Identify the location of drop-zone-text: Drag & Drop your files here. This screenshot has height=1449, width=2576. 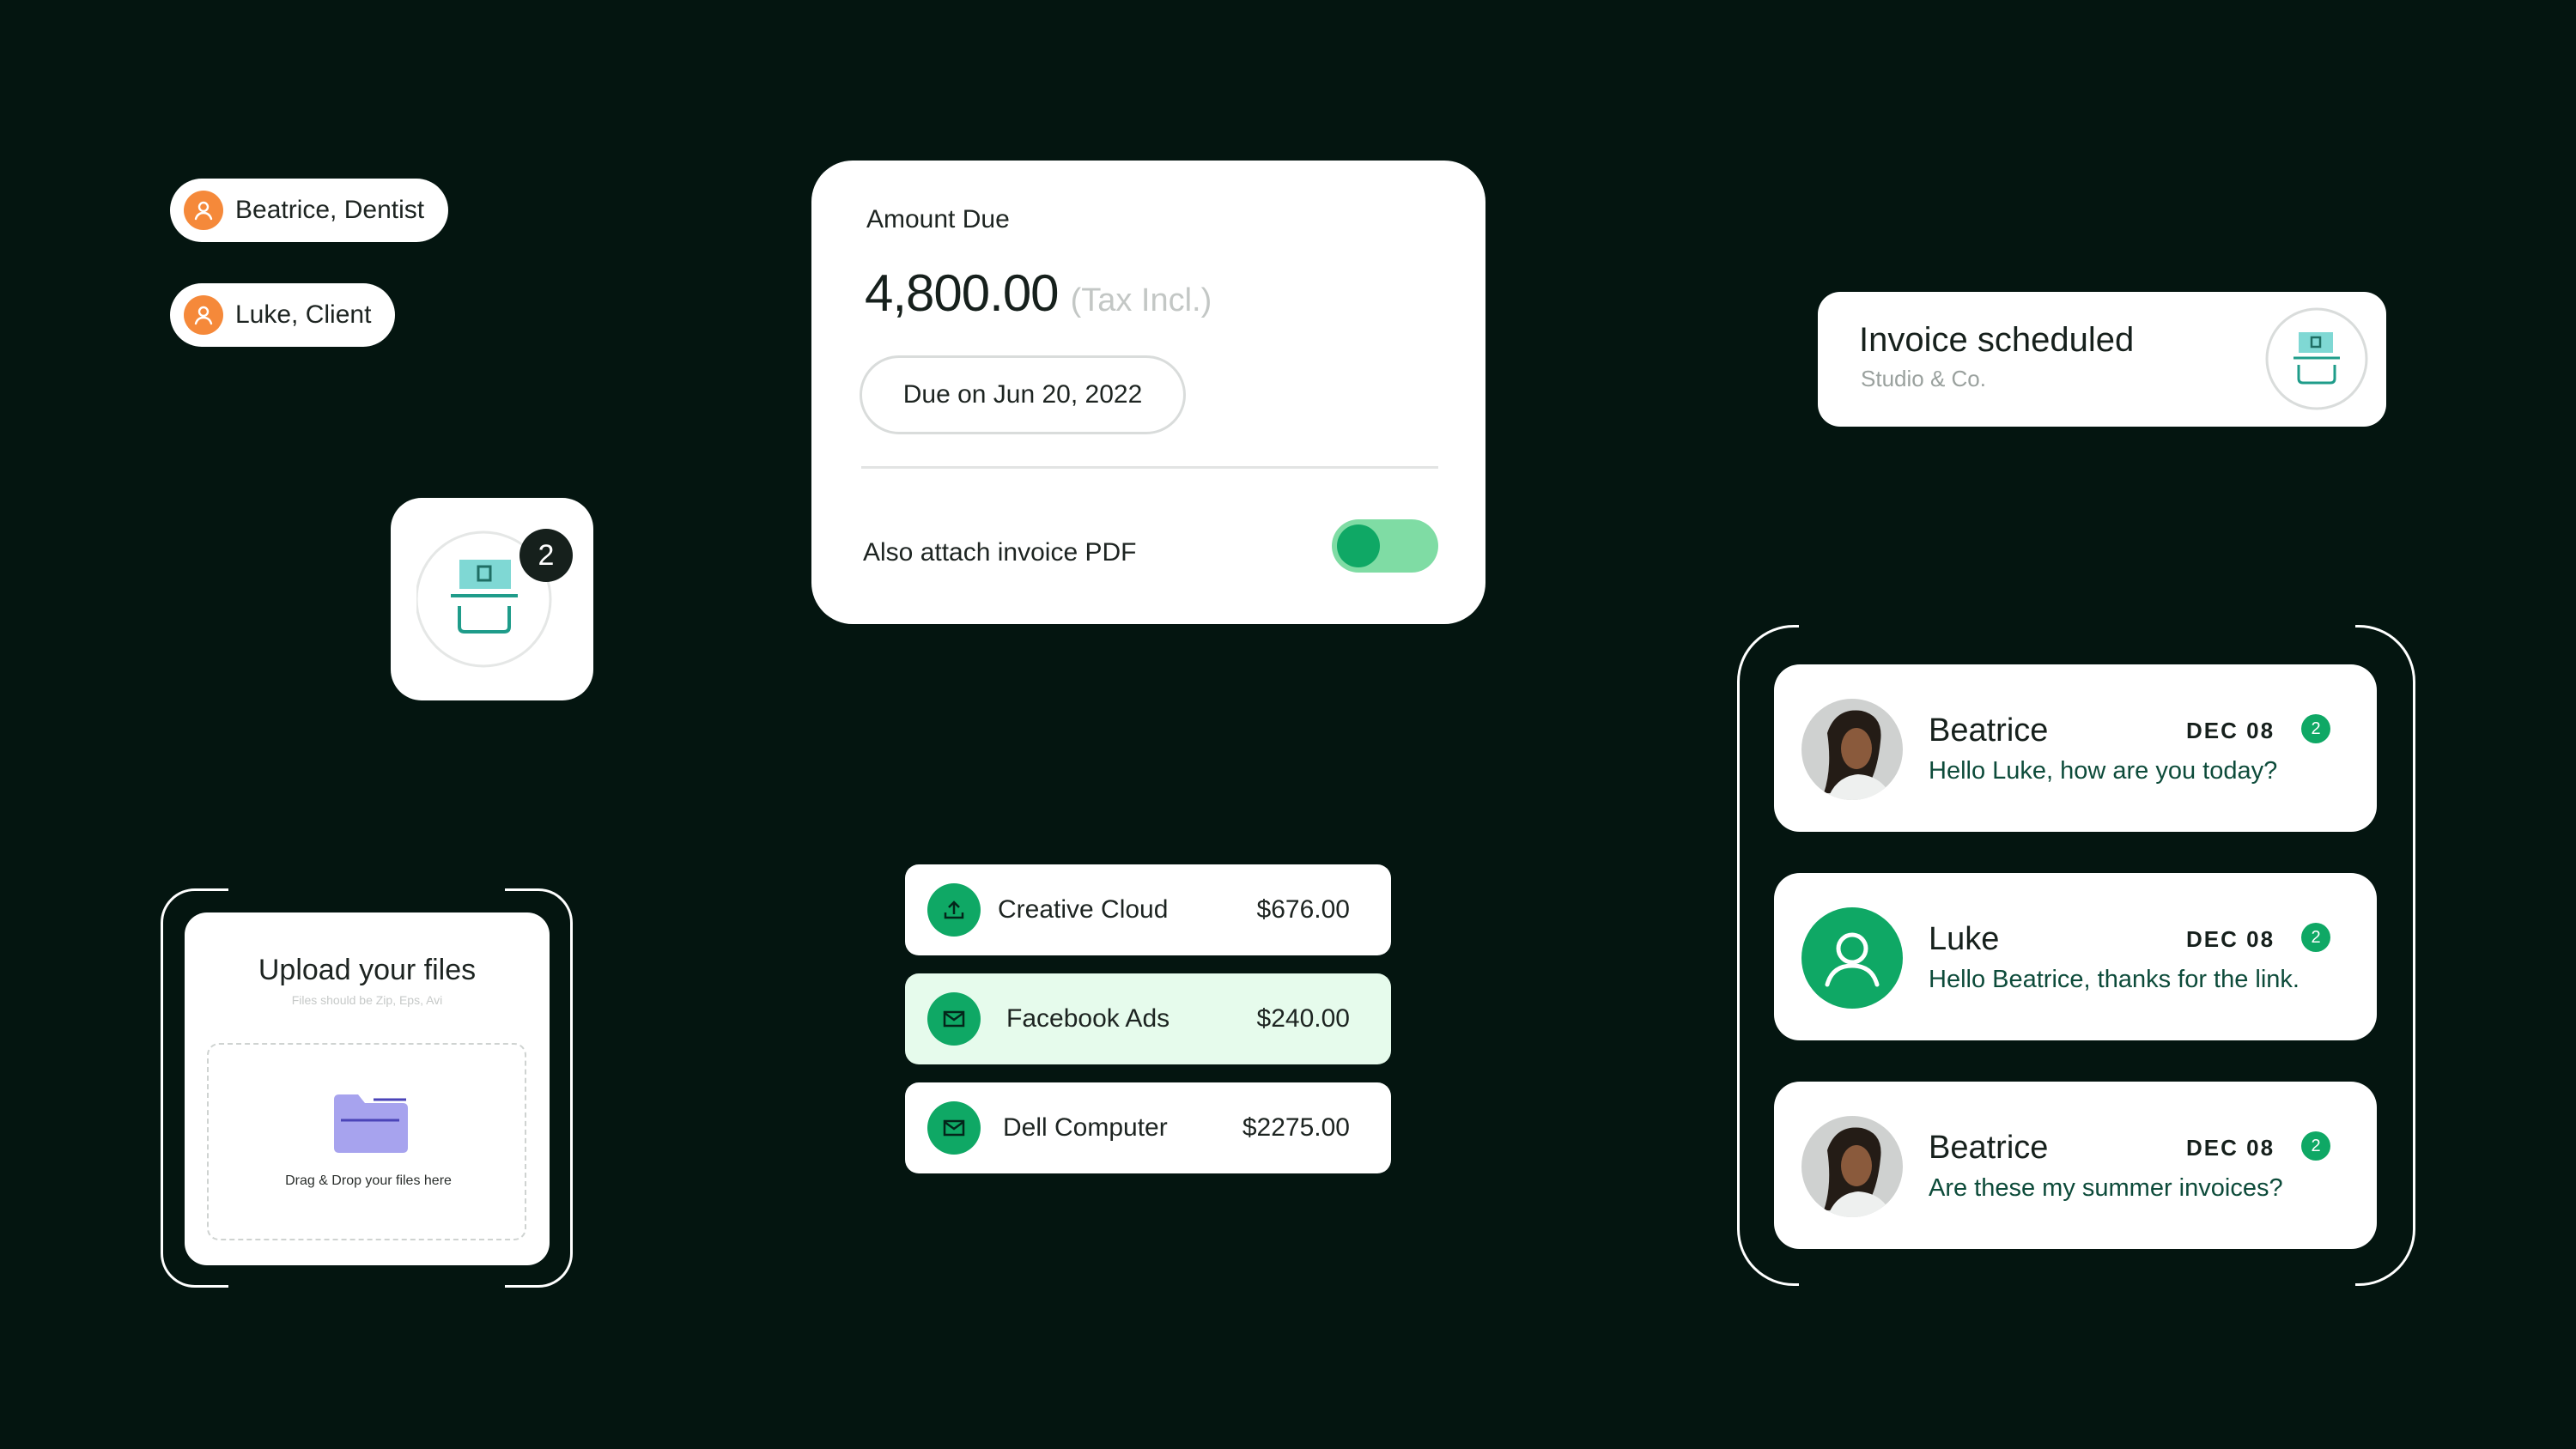
(368, 1180).